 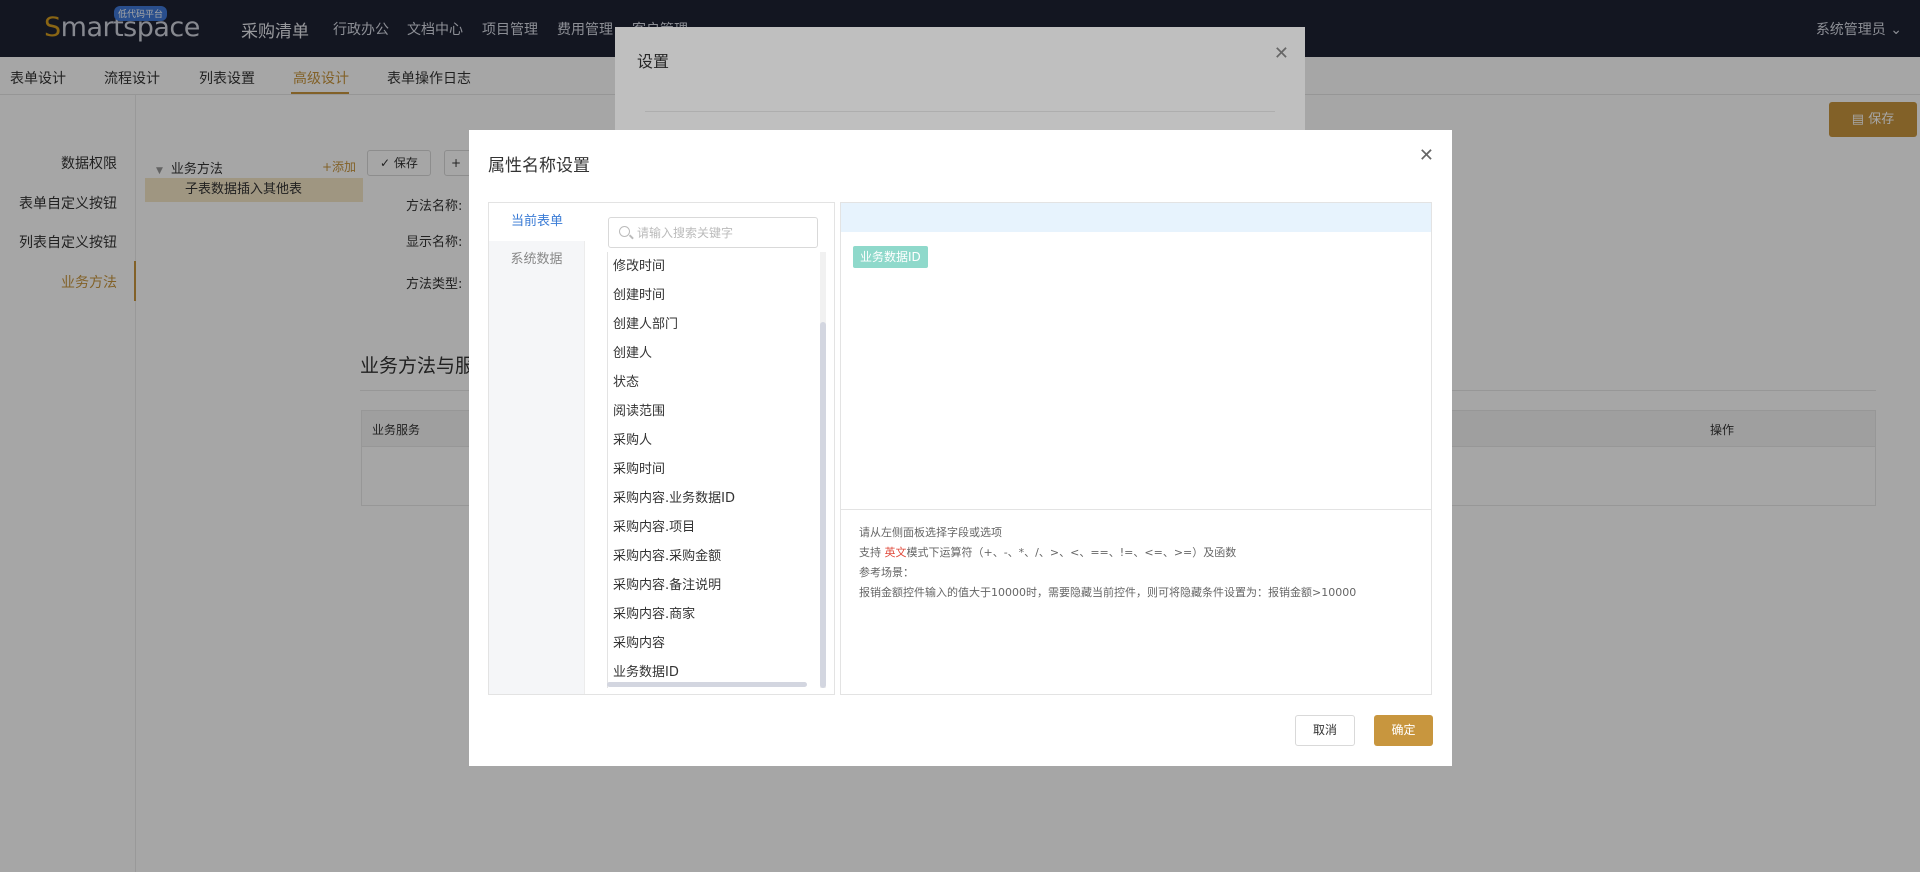 I want to click on cancel-button: 取消, so click(x=1325, y=730).